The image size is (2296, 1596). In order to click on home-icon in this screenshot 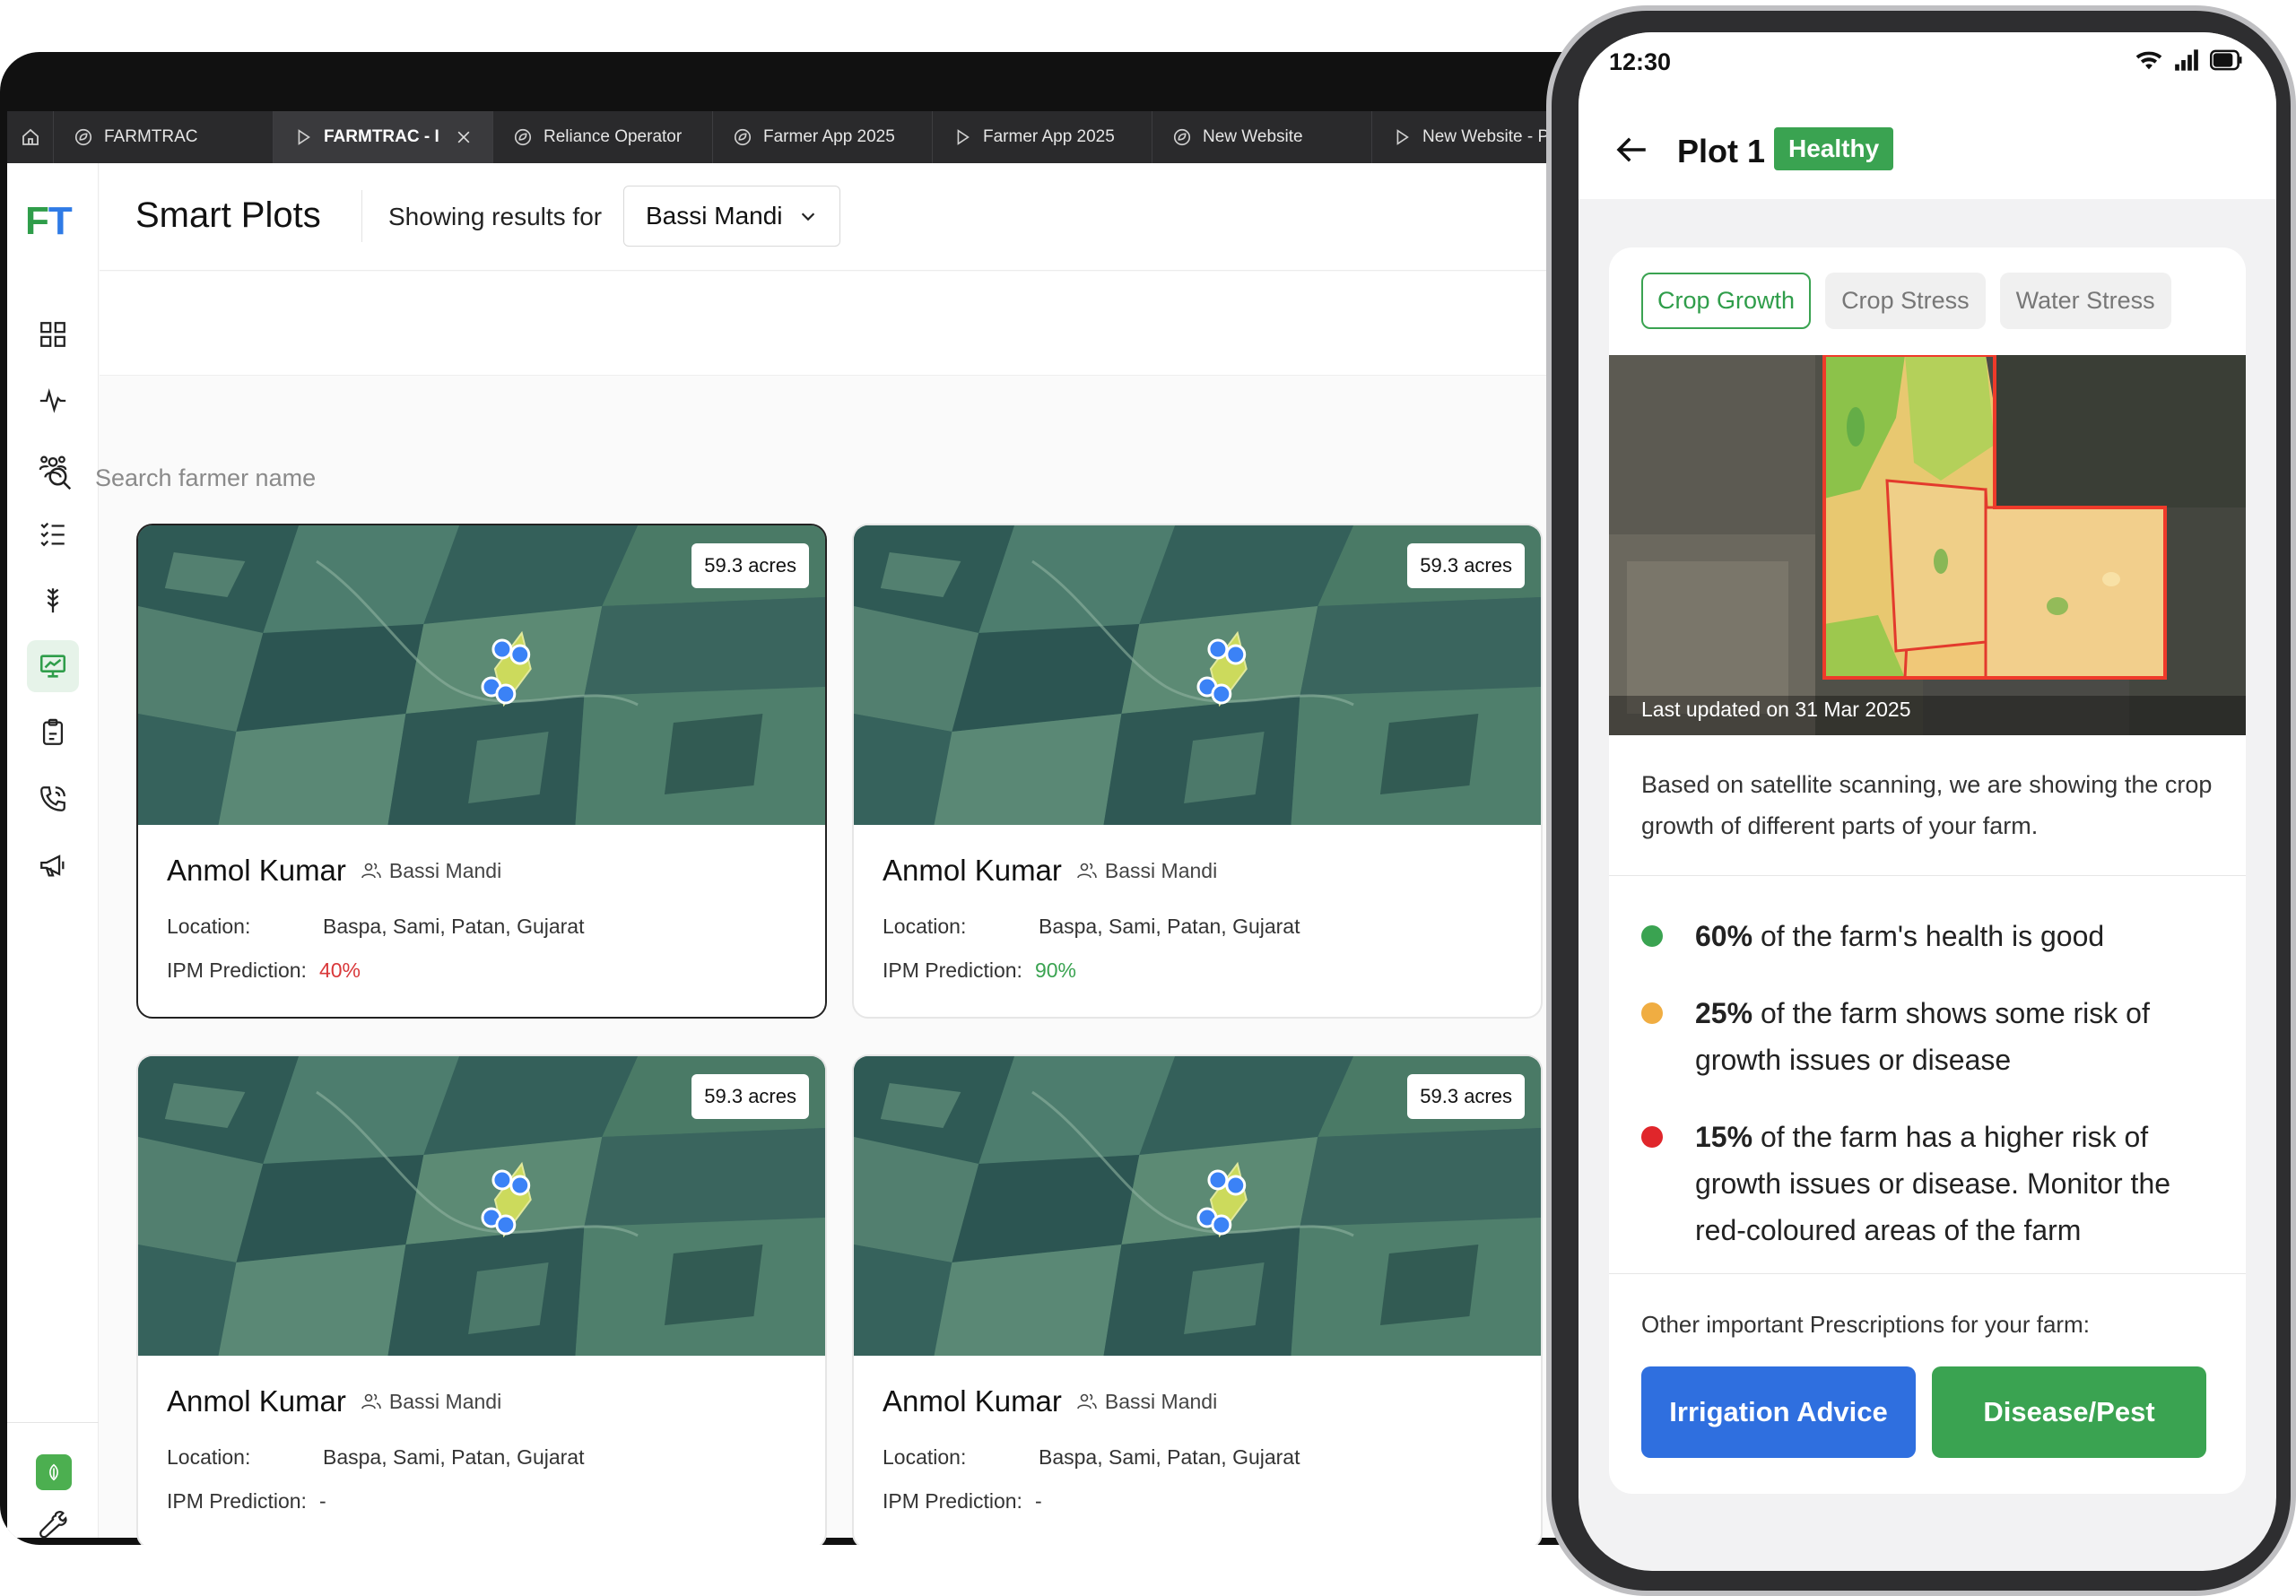, I will do `click(30, 137)`.